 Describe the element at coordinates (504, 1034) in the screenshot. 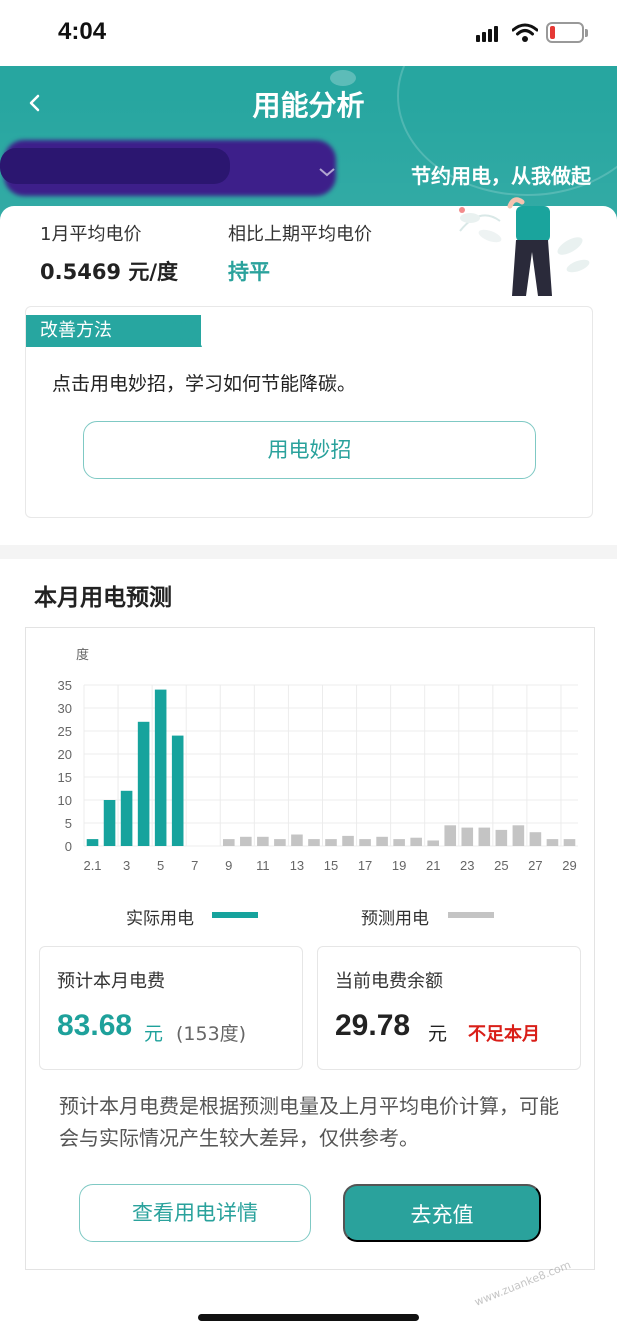

I see `balance-warning: 不足本月` at that location.